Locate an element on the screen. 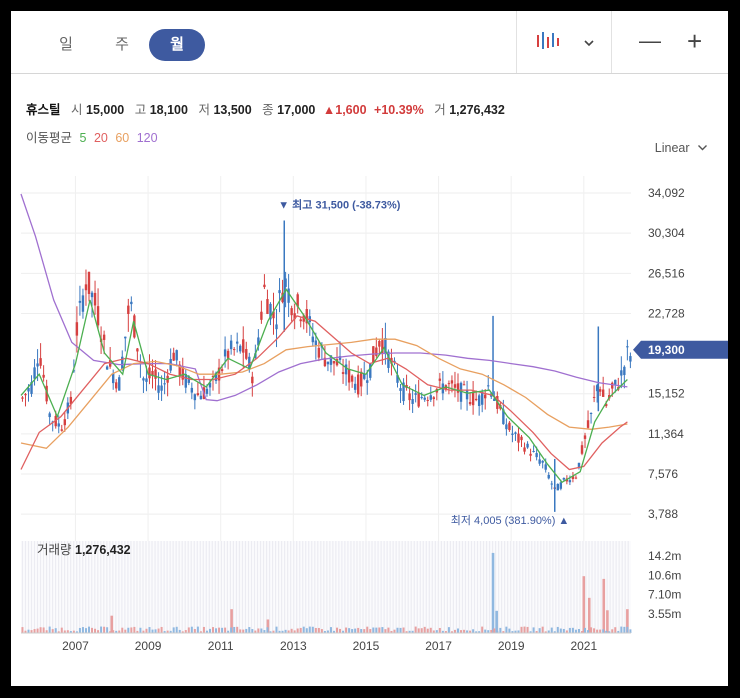 The image size is (740, 698). price-axis-tick: 34,092 is located at coordinates (666, 193).